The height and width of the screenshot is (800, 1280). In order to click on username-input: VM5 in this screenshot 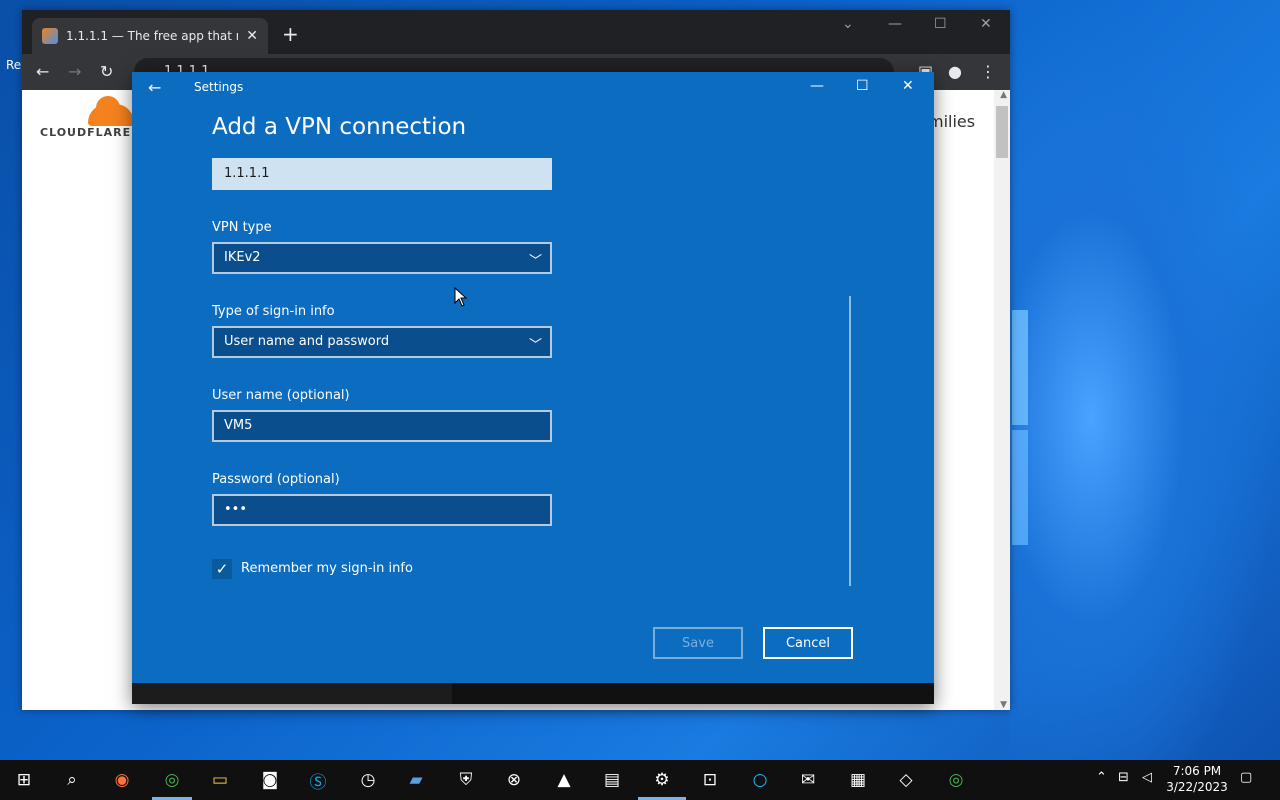, I will do `click(382, 426)`.